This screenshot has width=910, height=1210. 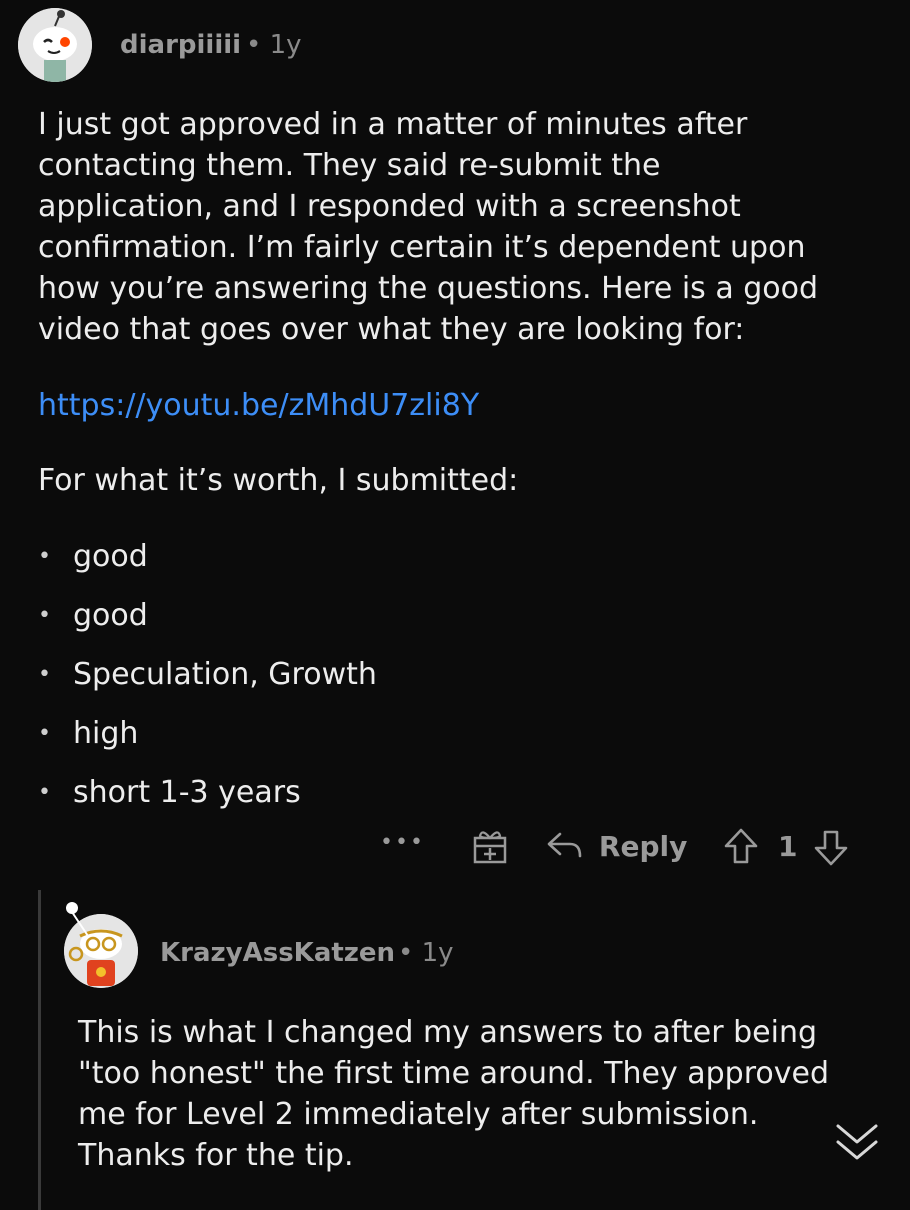 What do you see at coordinates (643, 846) in the screenshot?
I see `reply-label: Reply` at bounding box center [643, 846].